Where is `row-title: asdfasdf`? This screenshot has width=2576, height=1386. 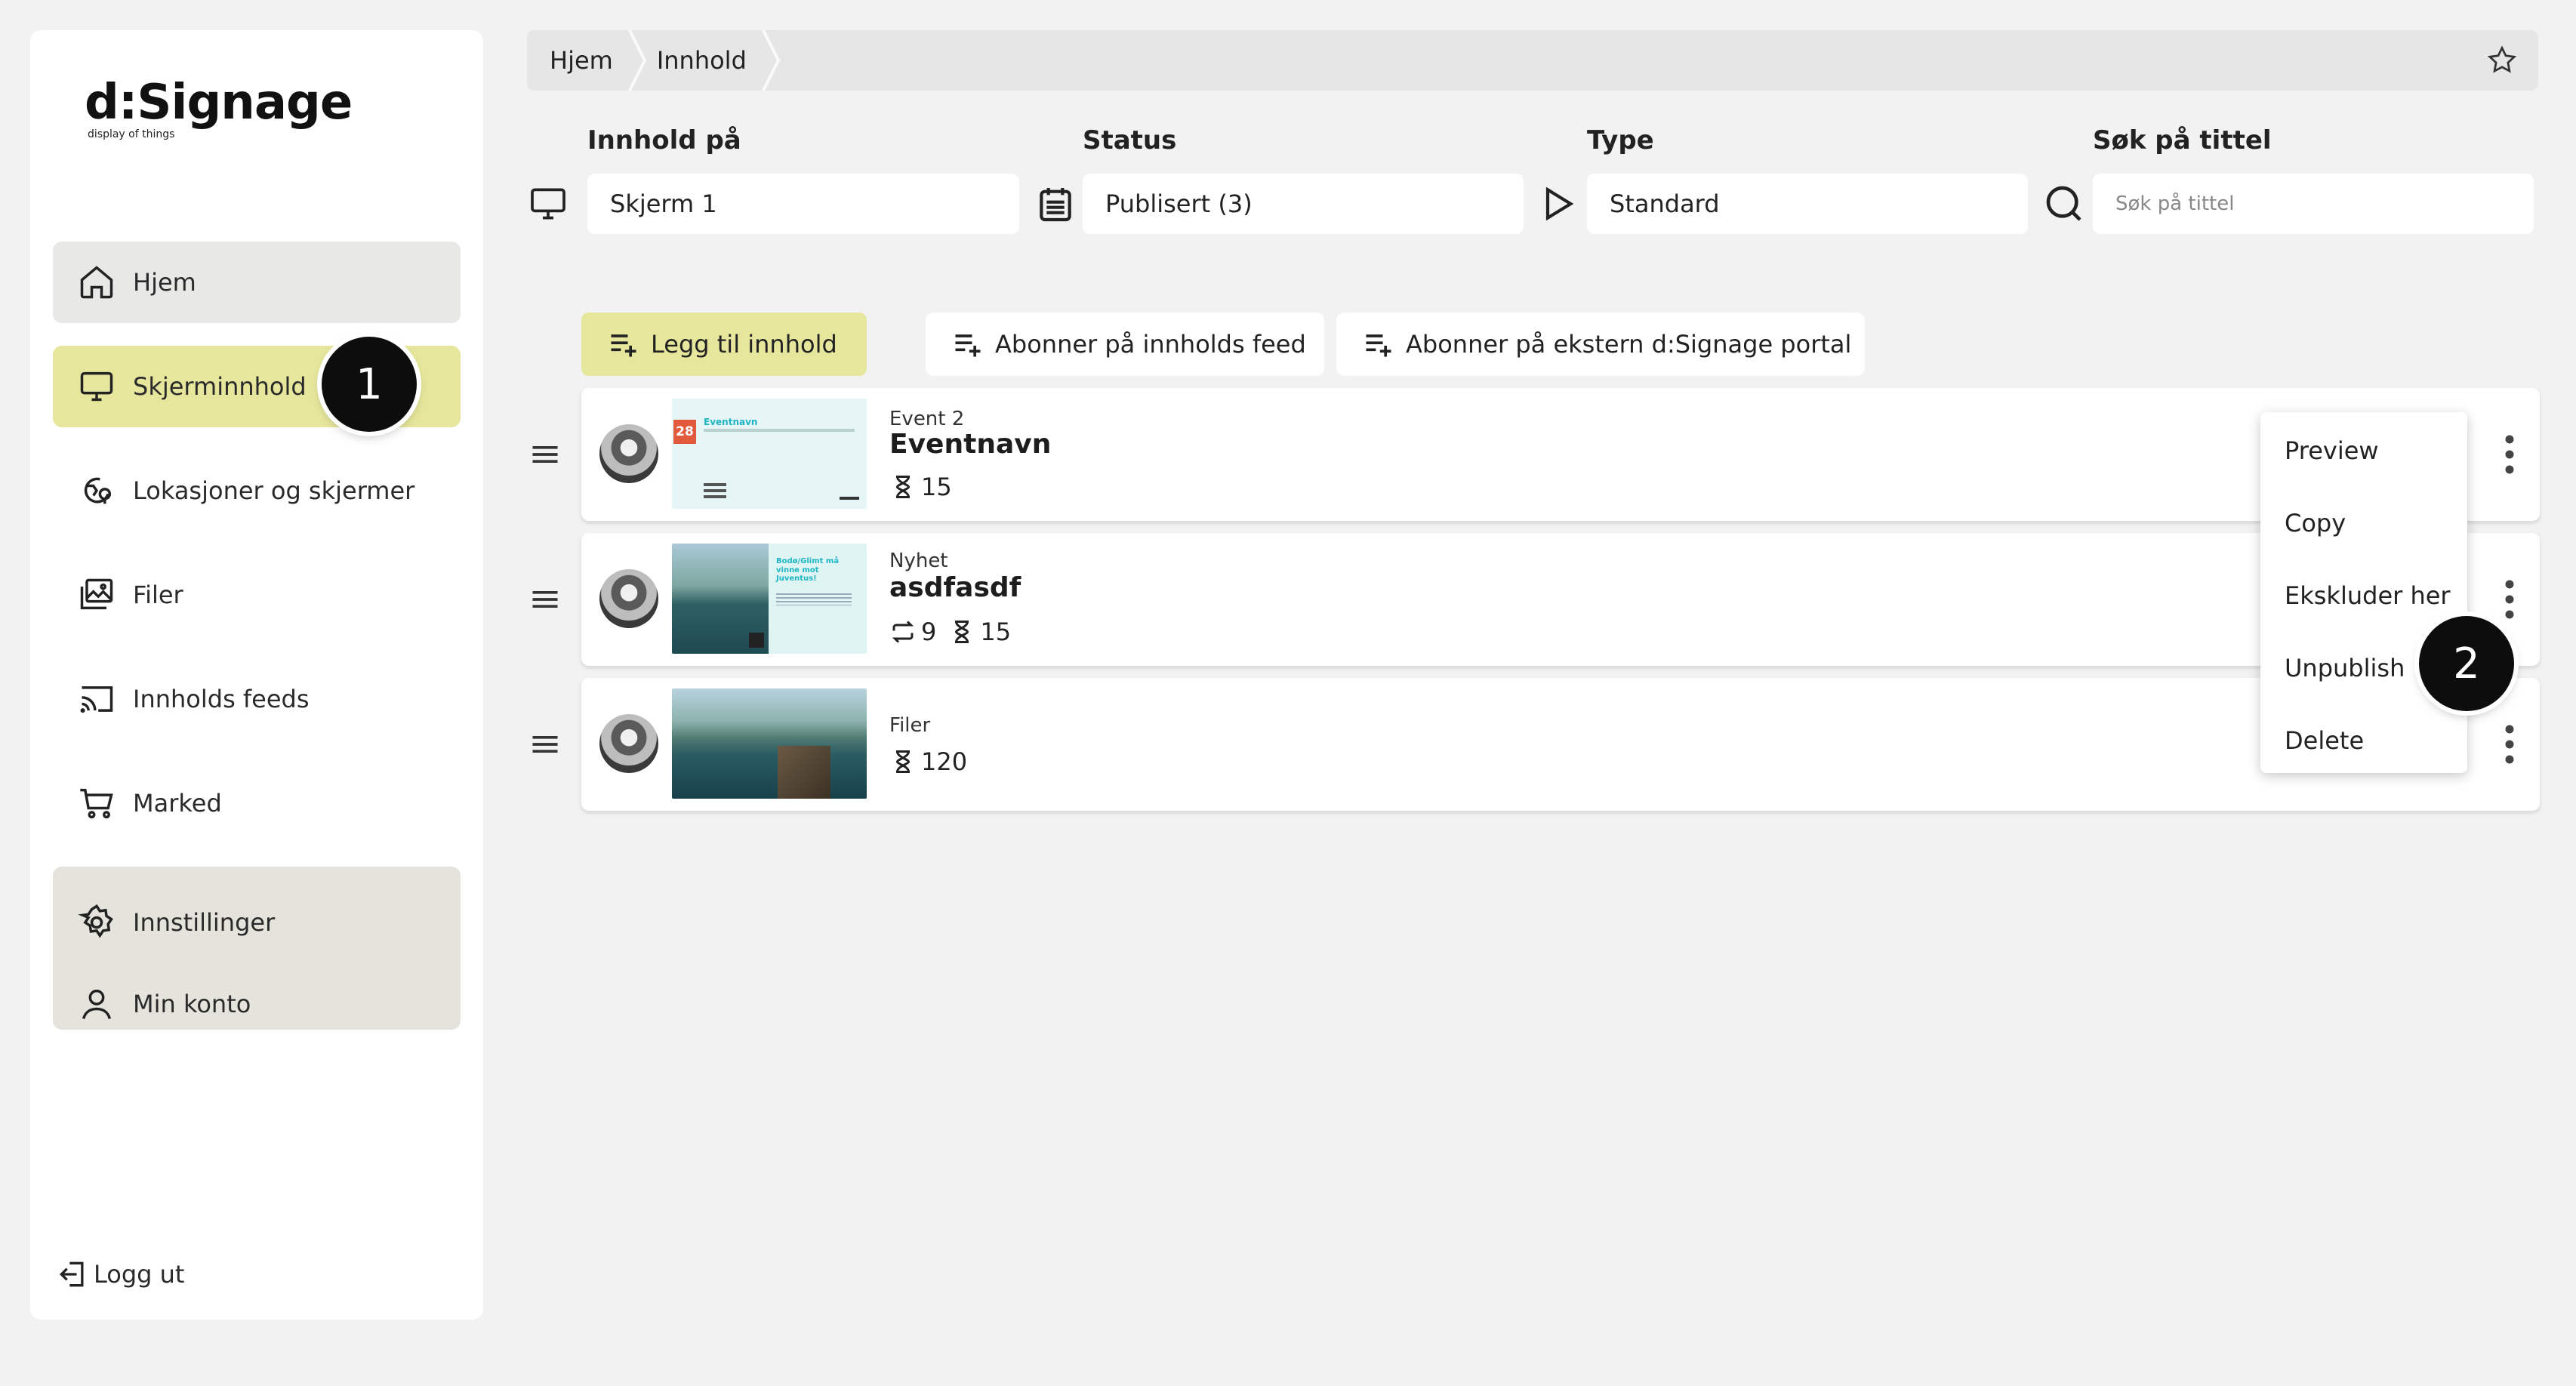 row-title: asdfasdf is located at coordinates (955, 587).